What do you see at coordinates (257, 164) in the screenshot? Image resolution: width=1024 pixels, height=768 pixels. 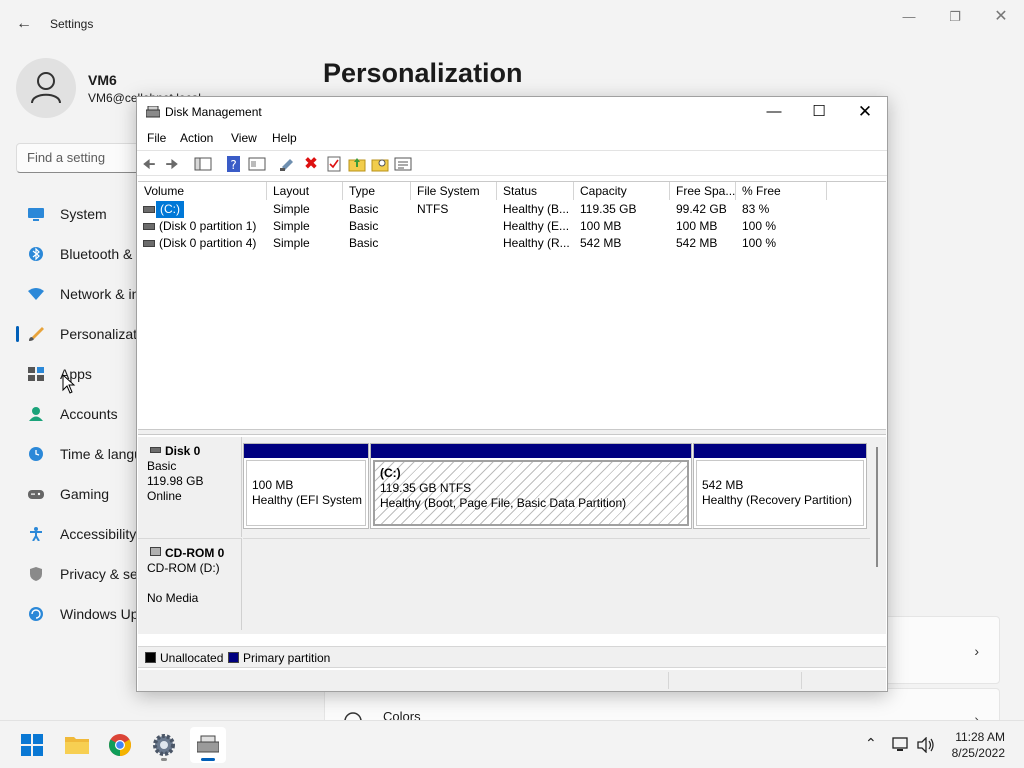 I see `properties-icon` at bounding box center [257, 164].